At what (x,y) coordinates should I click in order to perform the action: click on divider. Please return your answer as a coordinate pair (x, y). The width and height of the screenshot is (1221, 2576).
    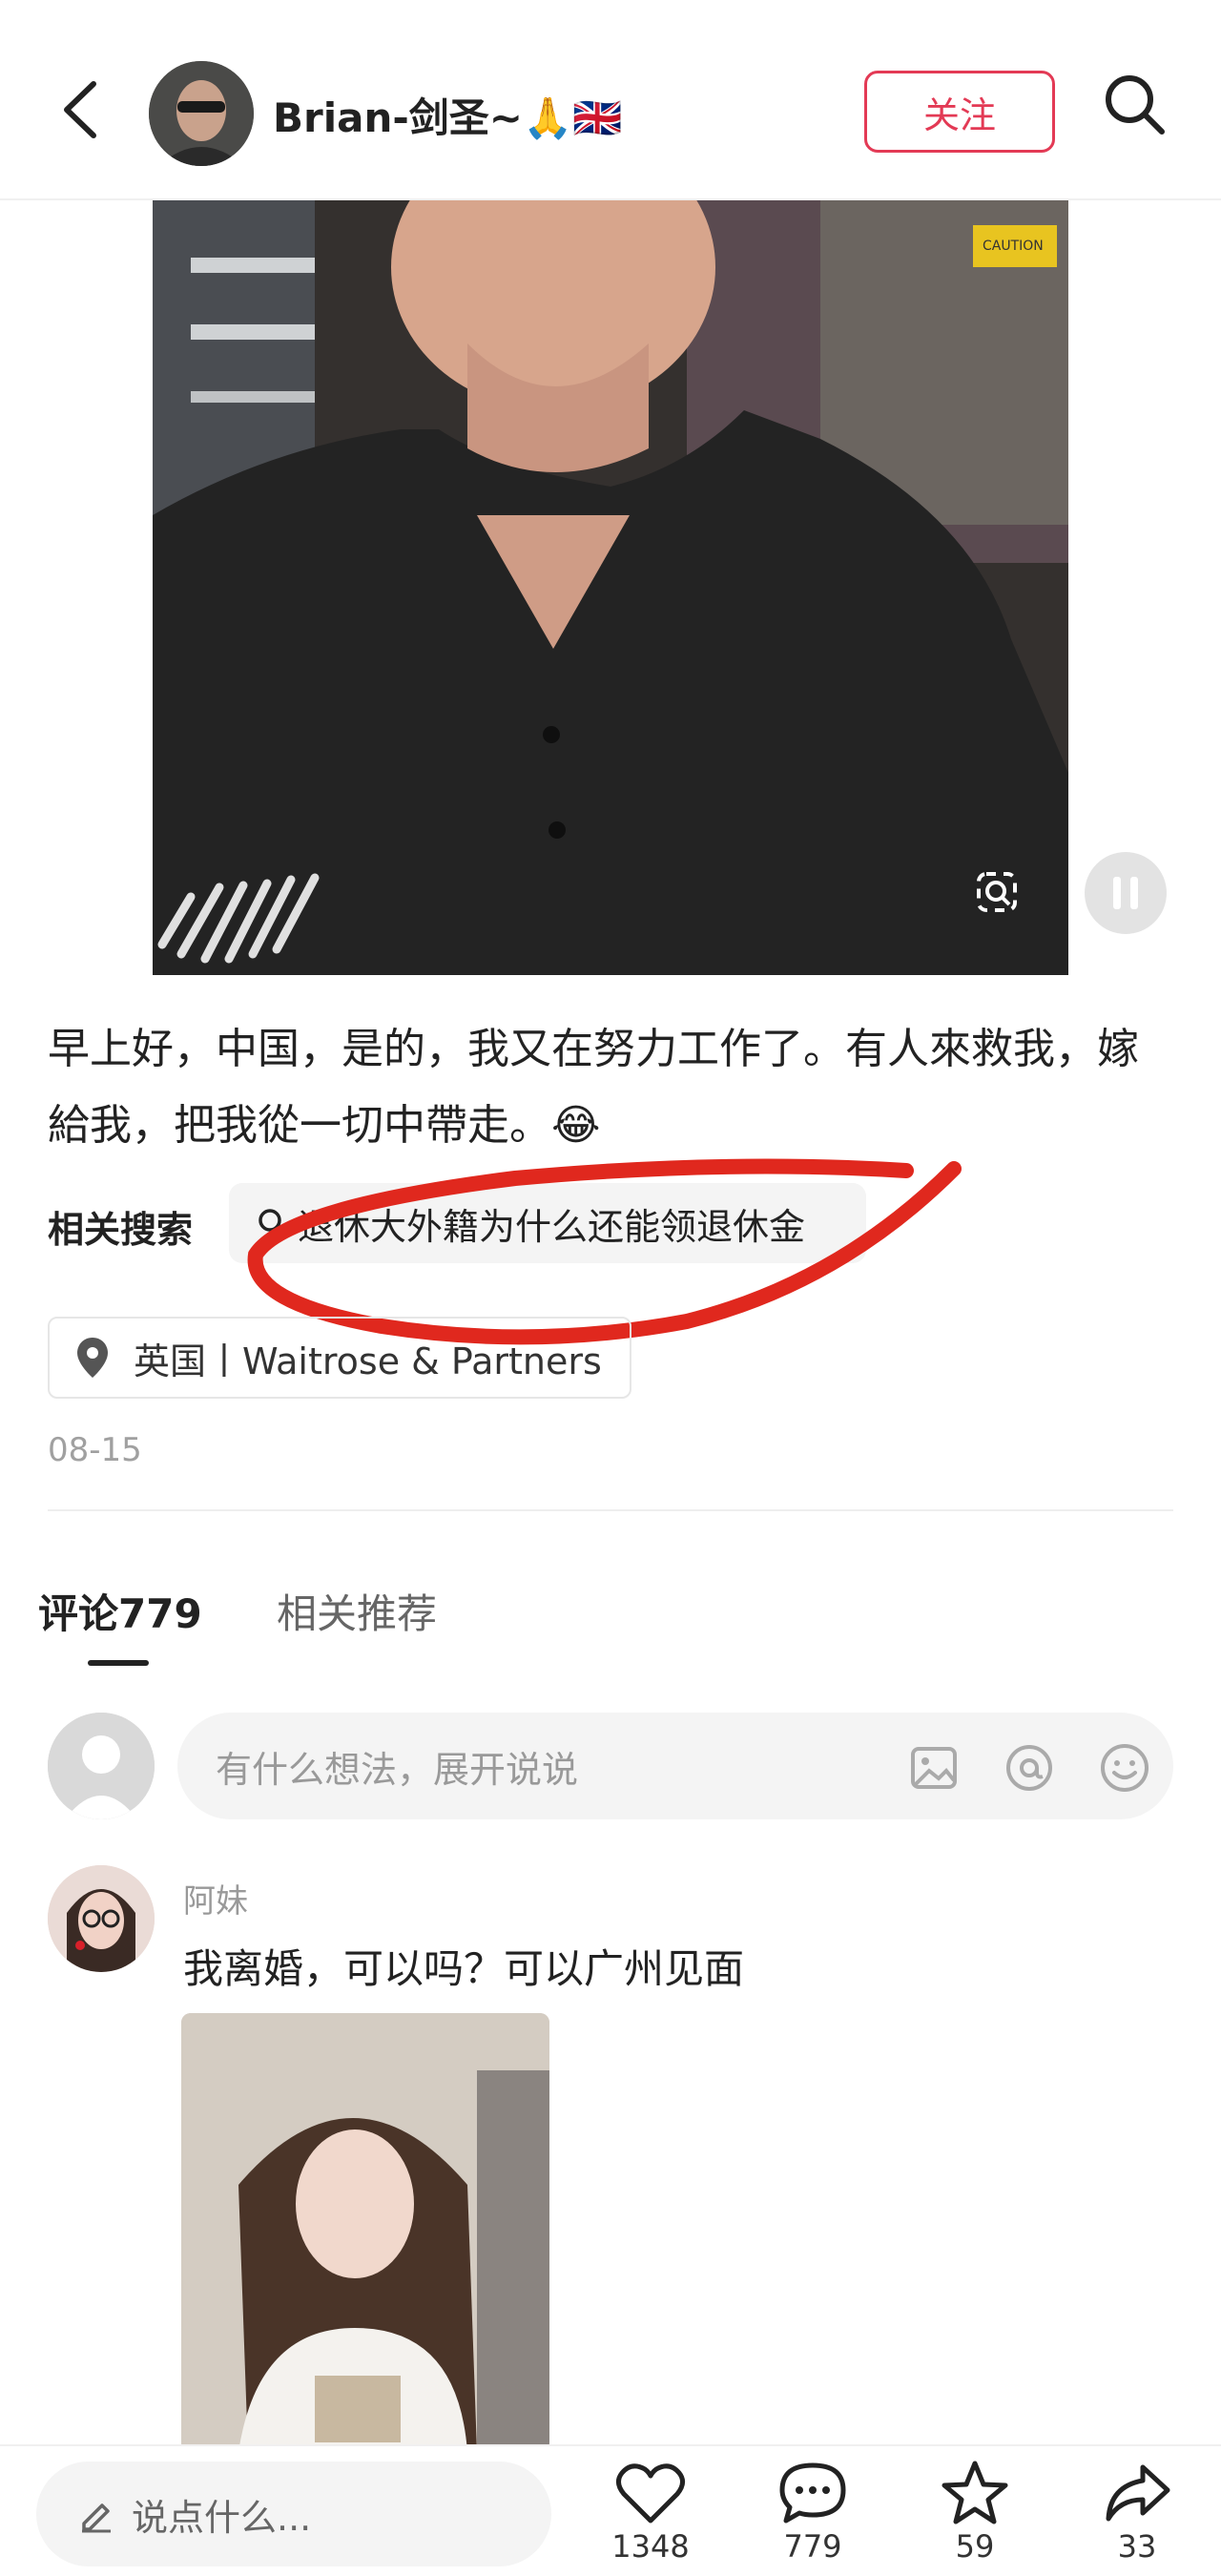
    Looking at the image, I should click on (610, 1510).